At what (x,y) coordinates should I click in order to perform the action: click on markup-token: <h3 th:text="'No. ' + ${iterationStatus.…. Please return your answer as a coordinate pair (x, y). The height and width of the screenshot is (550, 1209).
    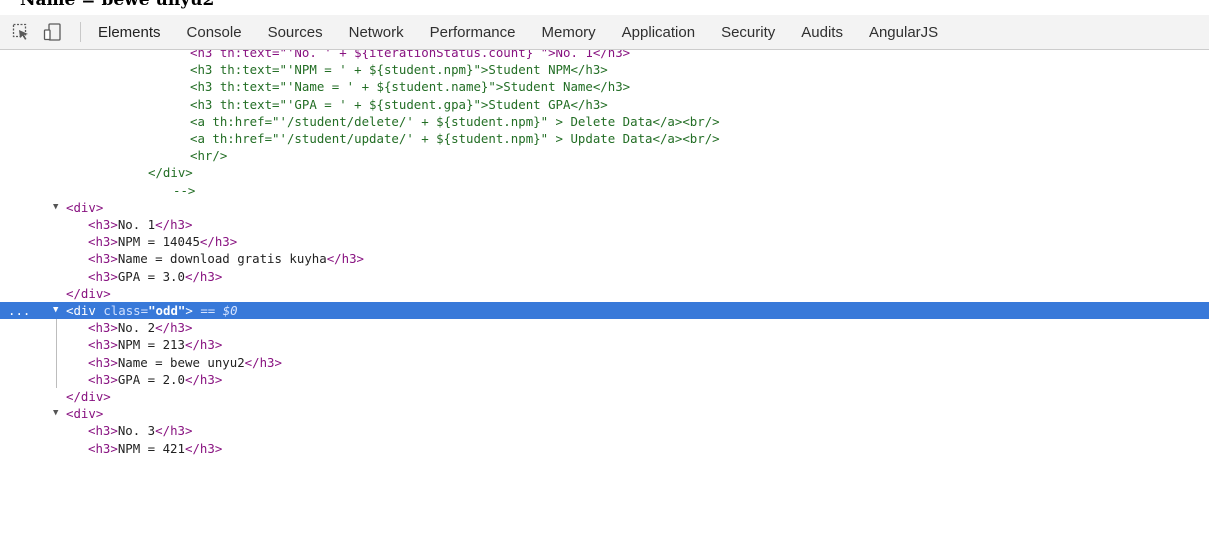
    Looking at the image, I should click on (410, 55).